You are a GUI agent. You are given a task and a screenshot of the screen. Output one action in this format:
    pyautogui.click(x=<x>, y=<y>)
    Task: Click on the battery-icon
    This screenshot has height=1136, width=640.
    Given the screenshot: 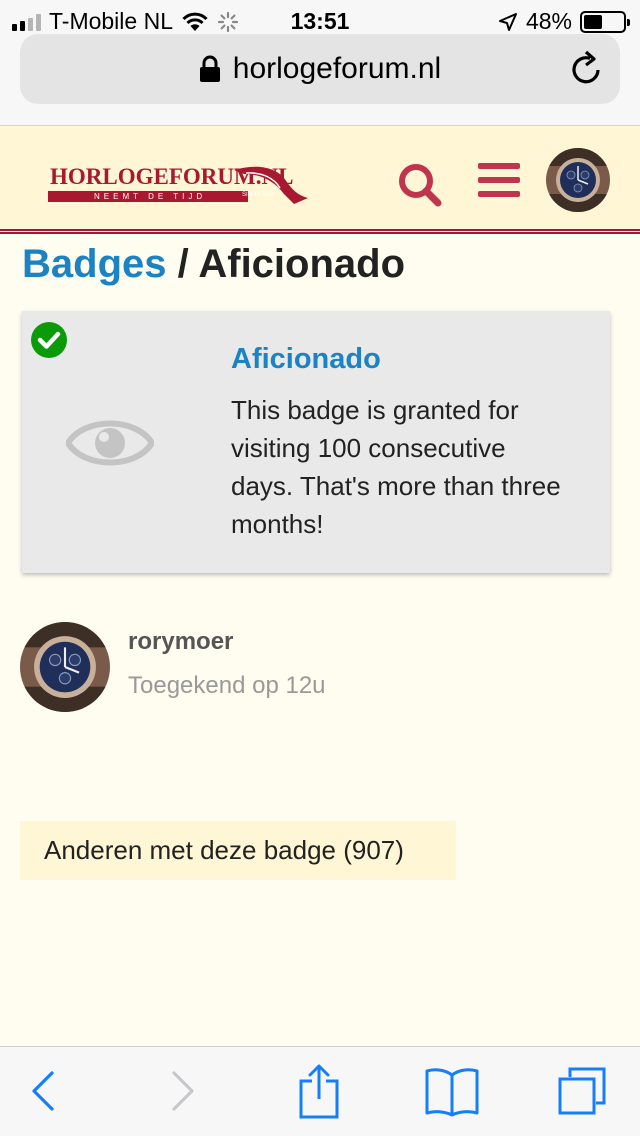 What is the action you would take?
    pyautogui.click(x=605, y=21)
    